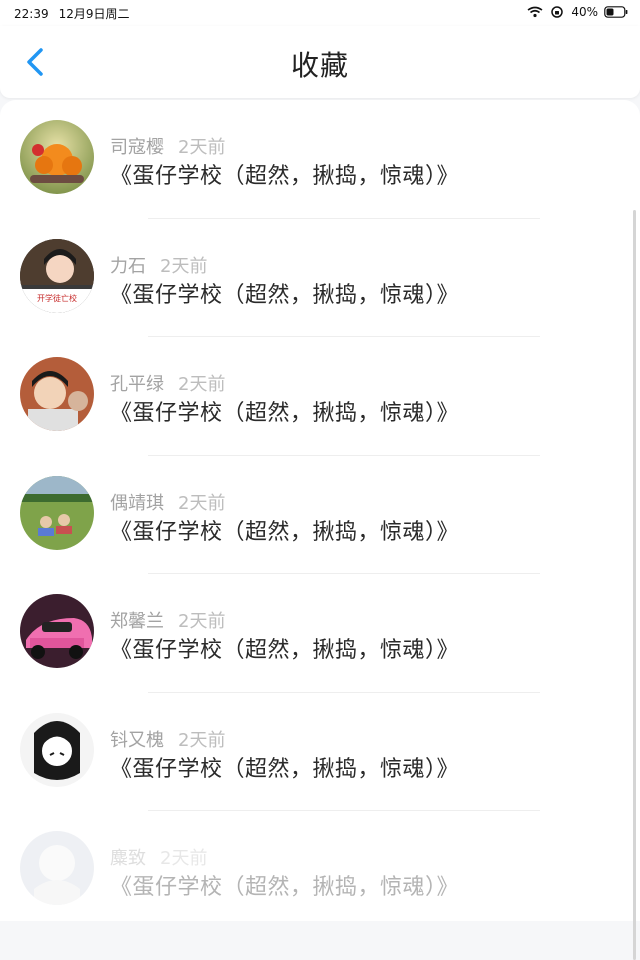 The width and height of the screenshot is (640, 960). What do you see at coordinates (128, 858) in the screenshot?
I see `author-name: 麋致` at bounding box center [128, 858].